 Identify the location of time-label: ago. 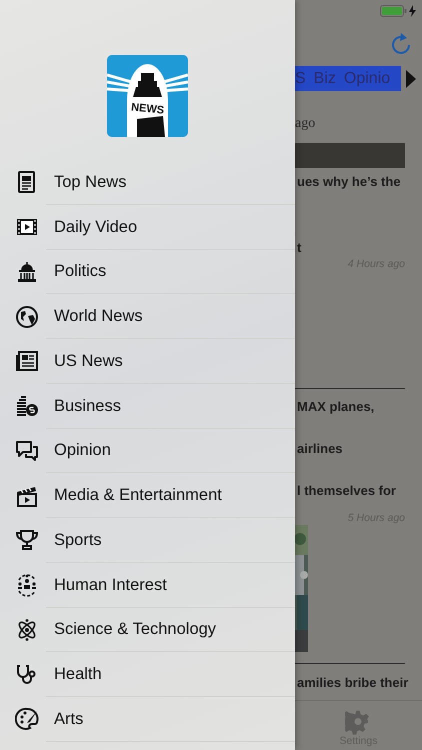
(305, 124).